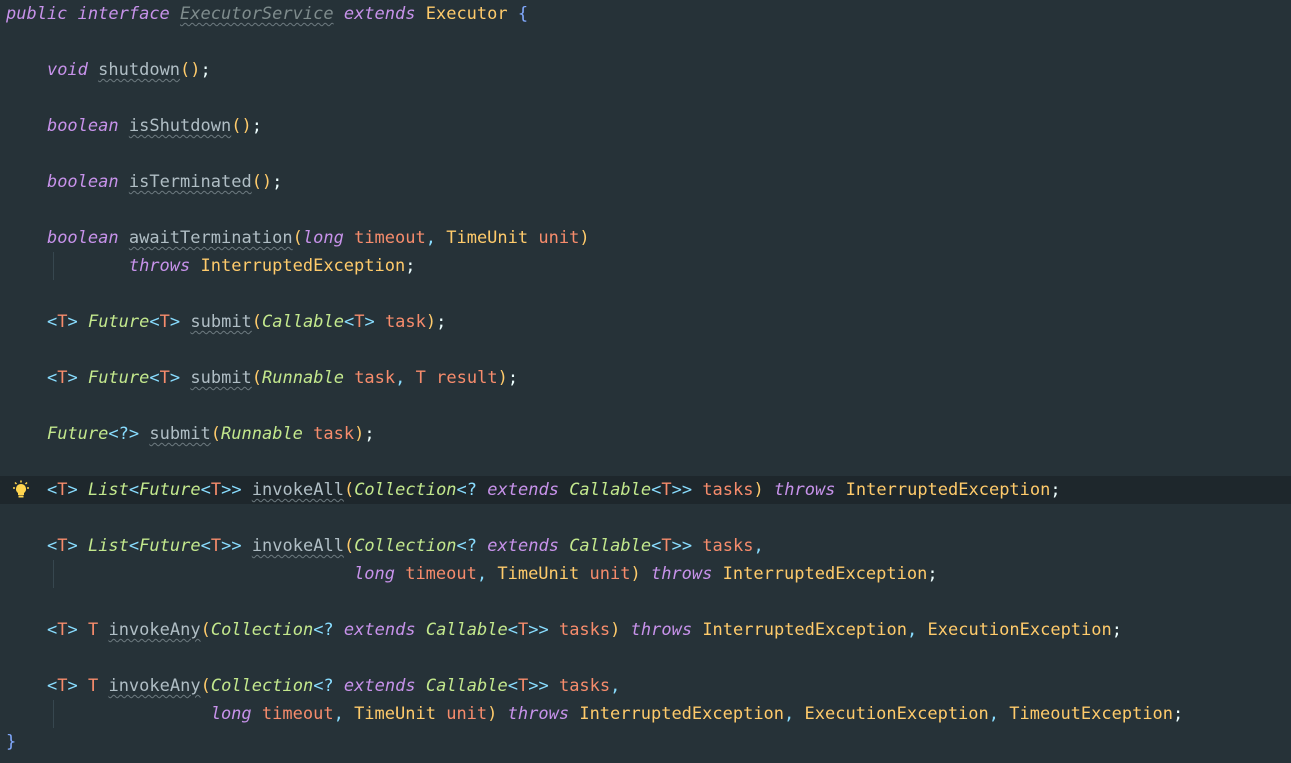 The image size is (1291, 763). Describe the element at coordinates (559, 238) in the screenshot. I see `token-param: unit` at that location.